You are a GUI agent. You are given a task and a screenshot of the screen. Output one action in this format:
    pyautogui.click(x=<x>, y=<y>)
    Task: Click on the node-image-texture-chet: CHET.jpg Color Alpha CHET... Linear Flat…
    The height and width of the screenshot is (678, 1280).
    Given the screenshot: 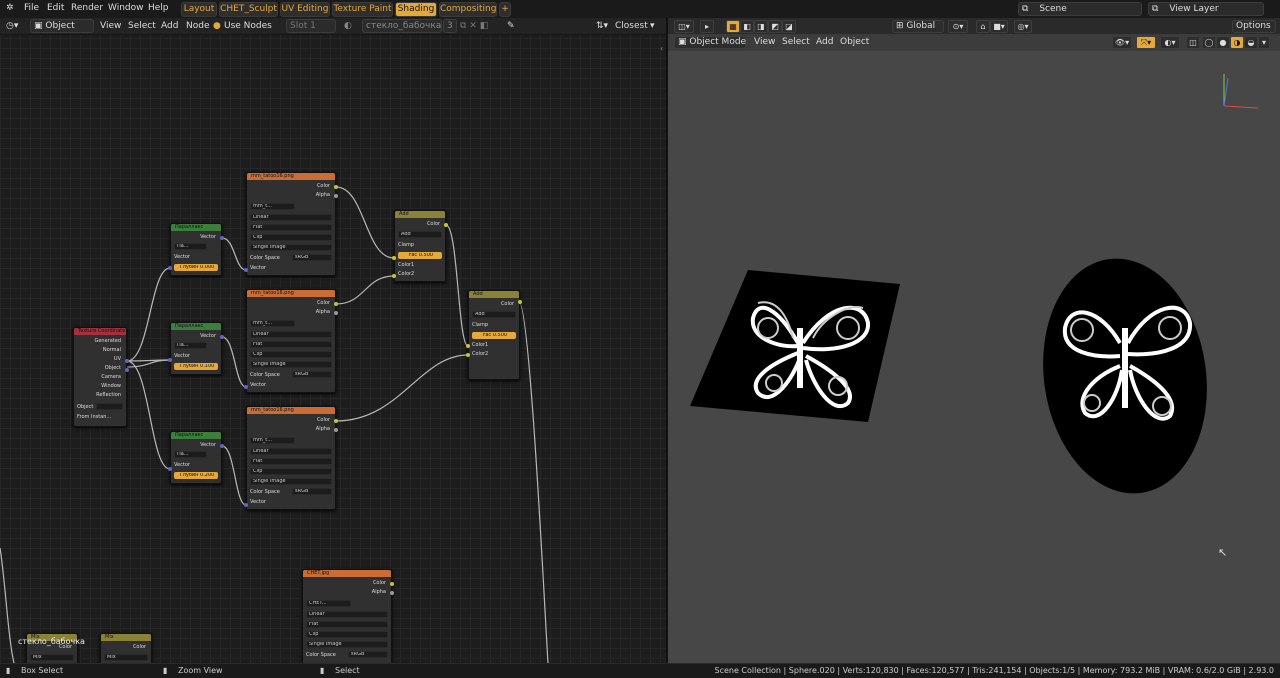 What is the action you would take?
    pyautogui.click(x=347, y=616)
    